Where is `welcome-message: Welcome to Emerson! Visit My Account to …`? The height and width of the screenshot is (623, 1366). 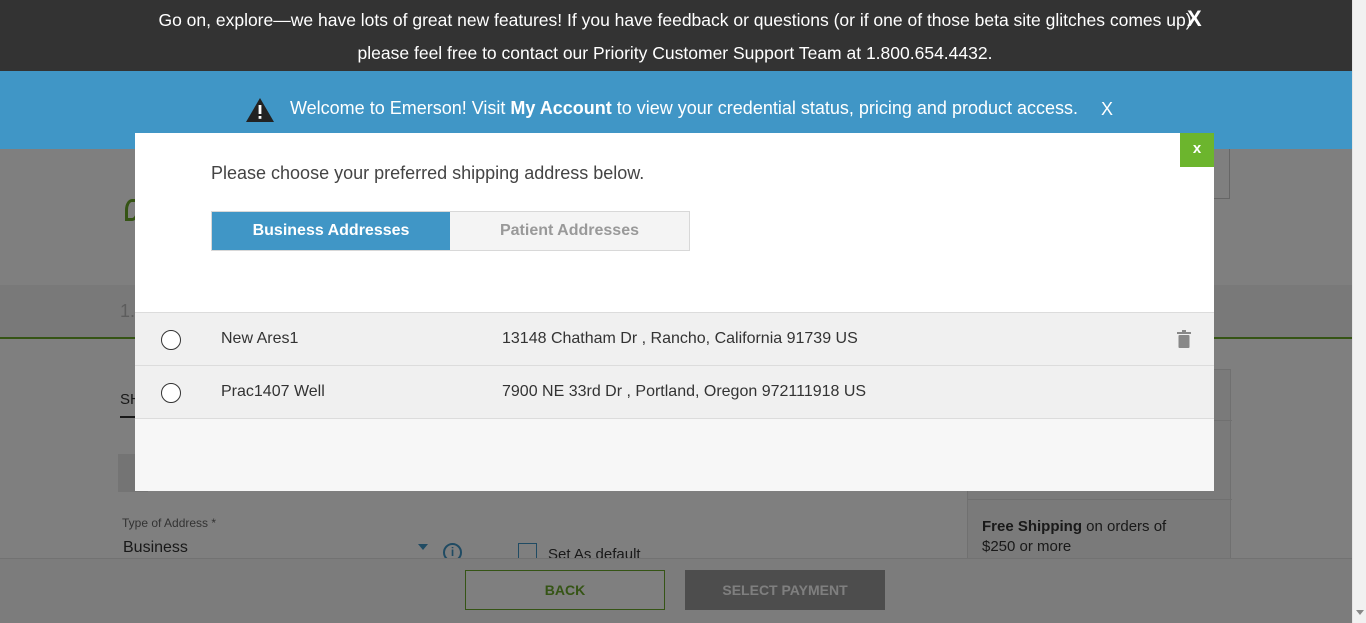
welcome-message: Welcome to Emerson! Visit My Account to … is located at coordinates (684, 108).